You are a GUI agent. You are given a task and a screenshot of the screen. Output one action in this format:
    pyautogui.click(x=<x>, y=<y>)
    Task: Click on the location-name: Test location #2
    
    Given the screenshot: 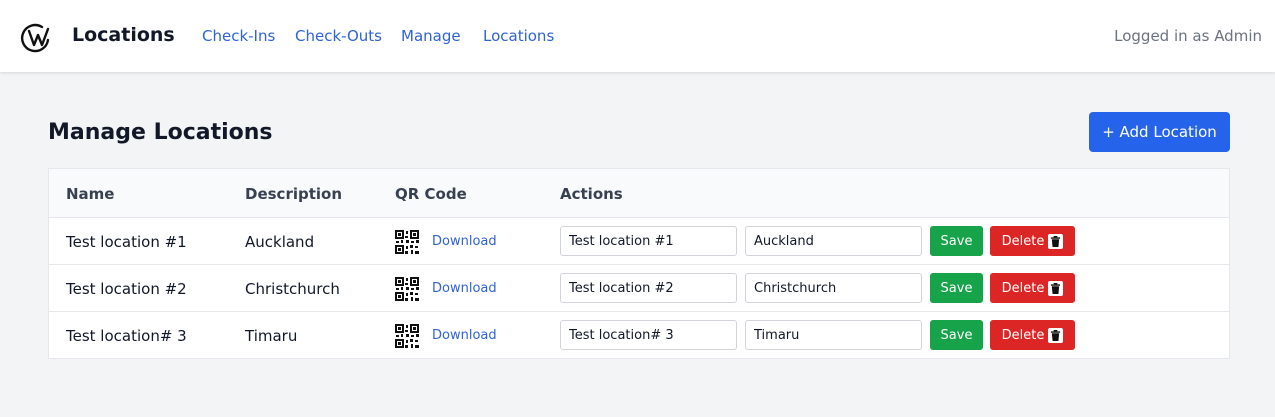 What is the action you would take?
    pyautogui.click(x=126, y=289)
    